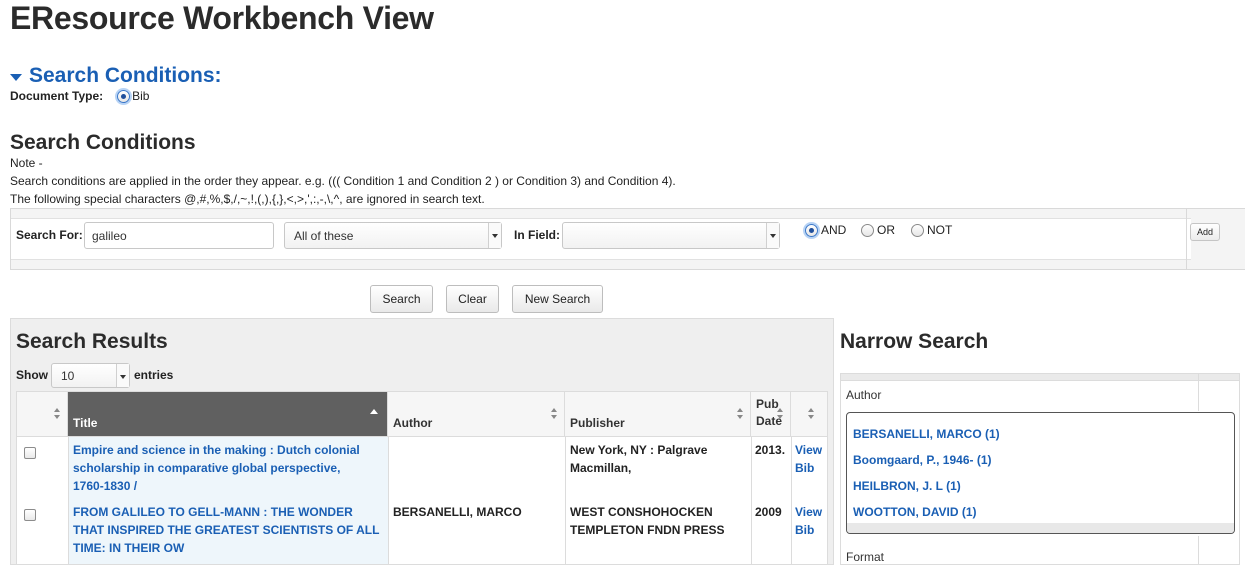 The width and height of the screenshot is (1245, 565). I want to click on match-select-value: All of these, so click(324, 236).